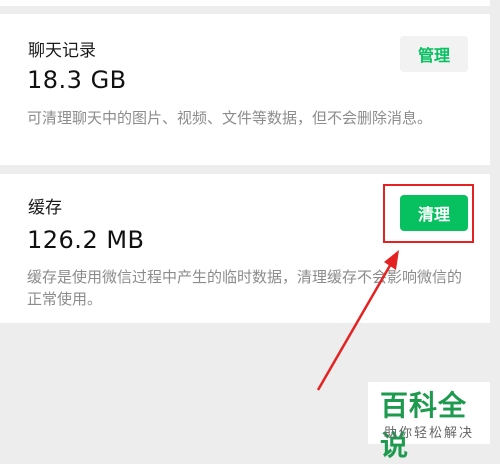 This screenshot has width=500, height=464. I want to click on annotation-arrow-icon, so click(357, 320).